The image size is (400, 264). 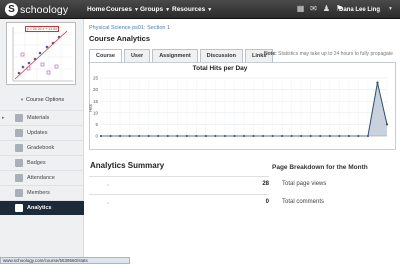 What do you see at coordinates (37, 133) in the screenshot?
I see `sidebar-item-label: Updates` at bounding box center [37, 133].